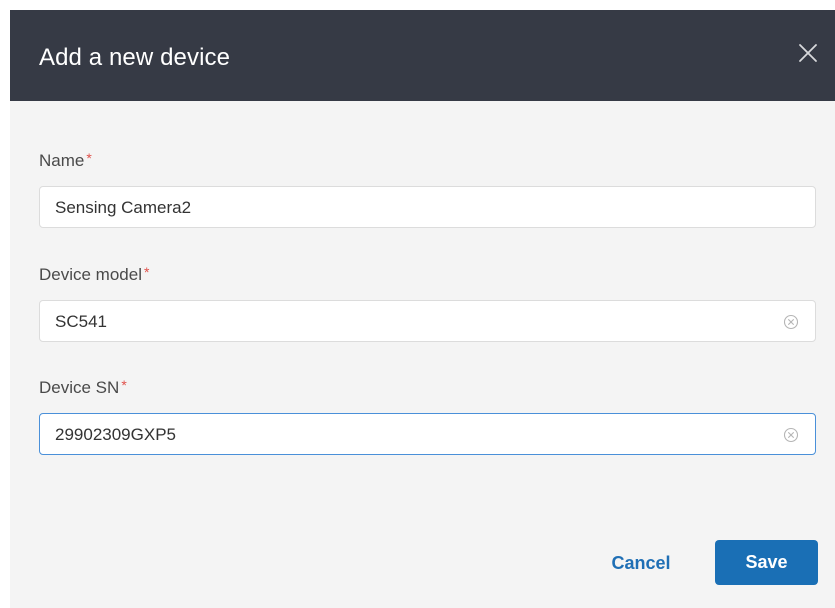 This screenshot has width=835, height=608. I want to click on name-input: Sensing Camera2, so click(427, 207).